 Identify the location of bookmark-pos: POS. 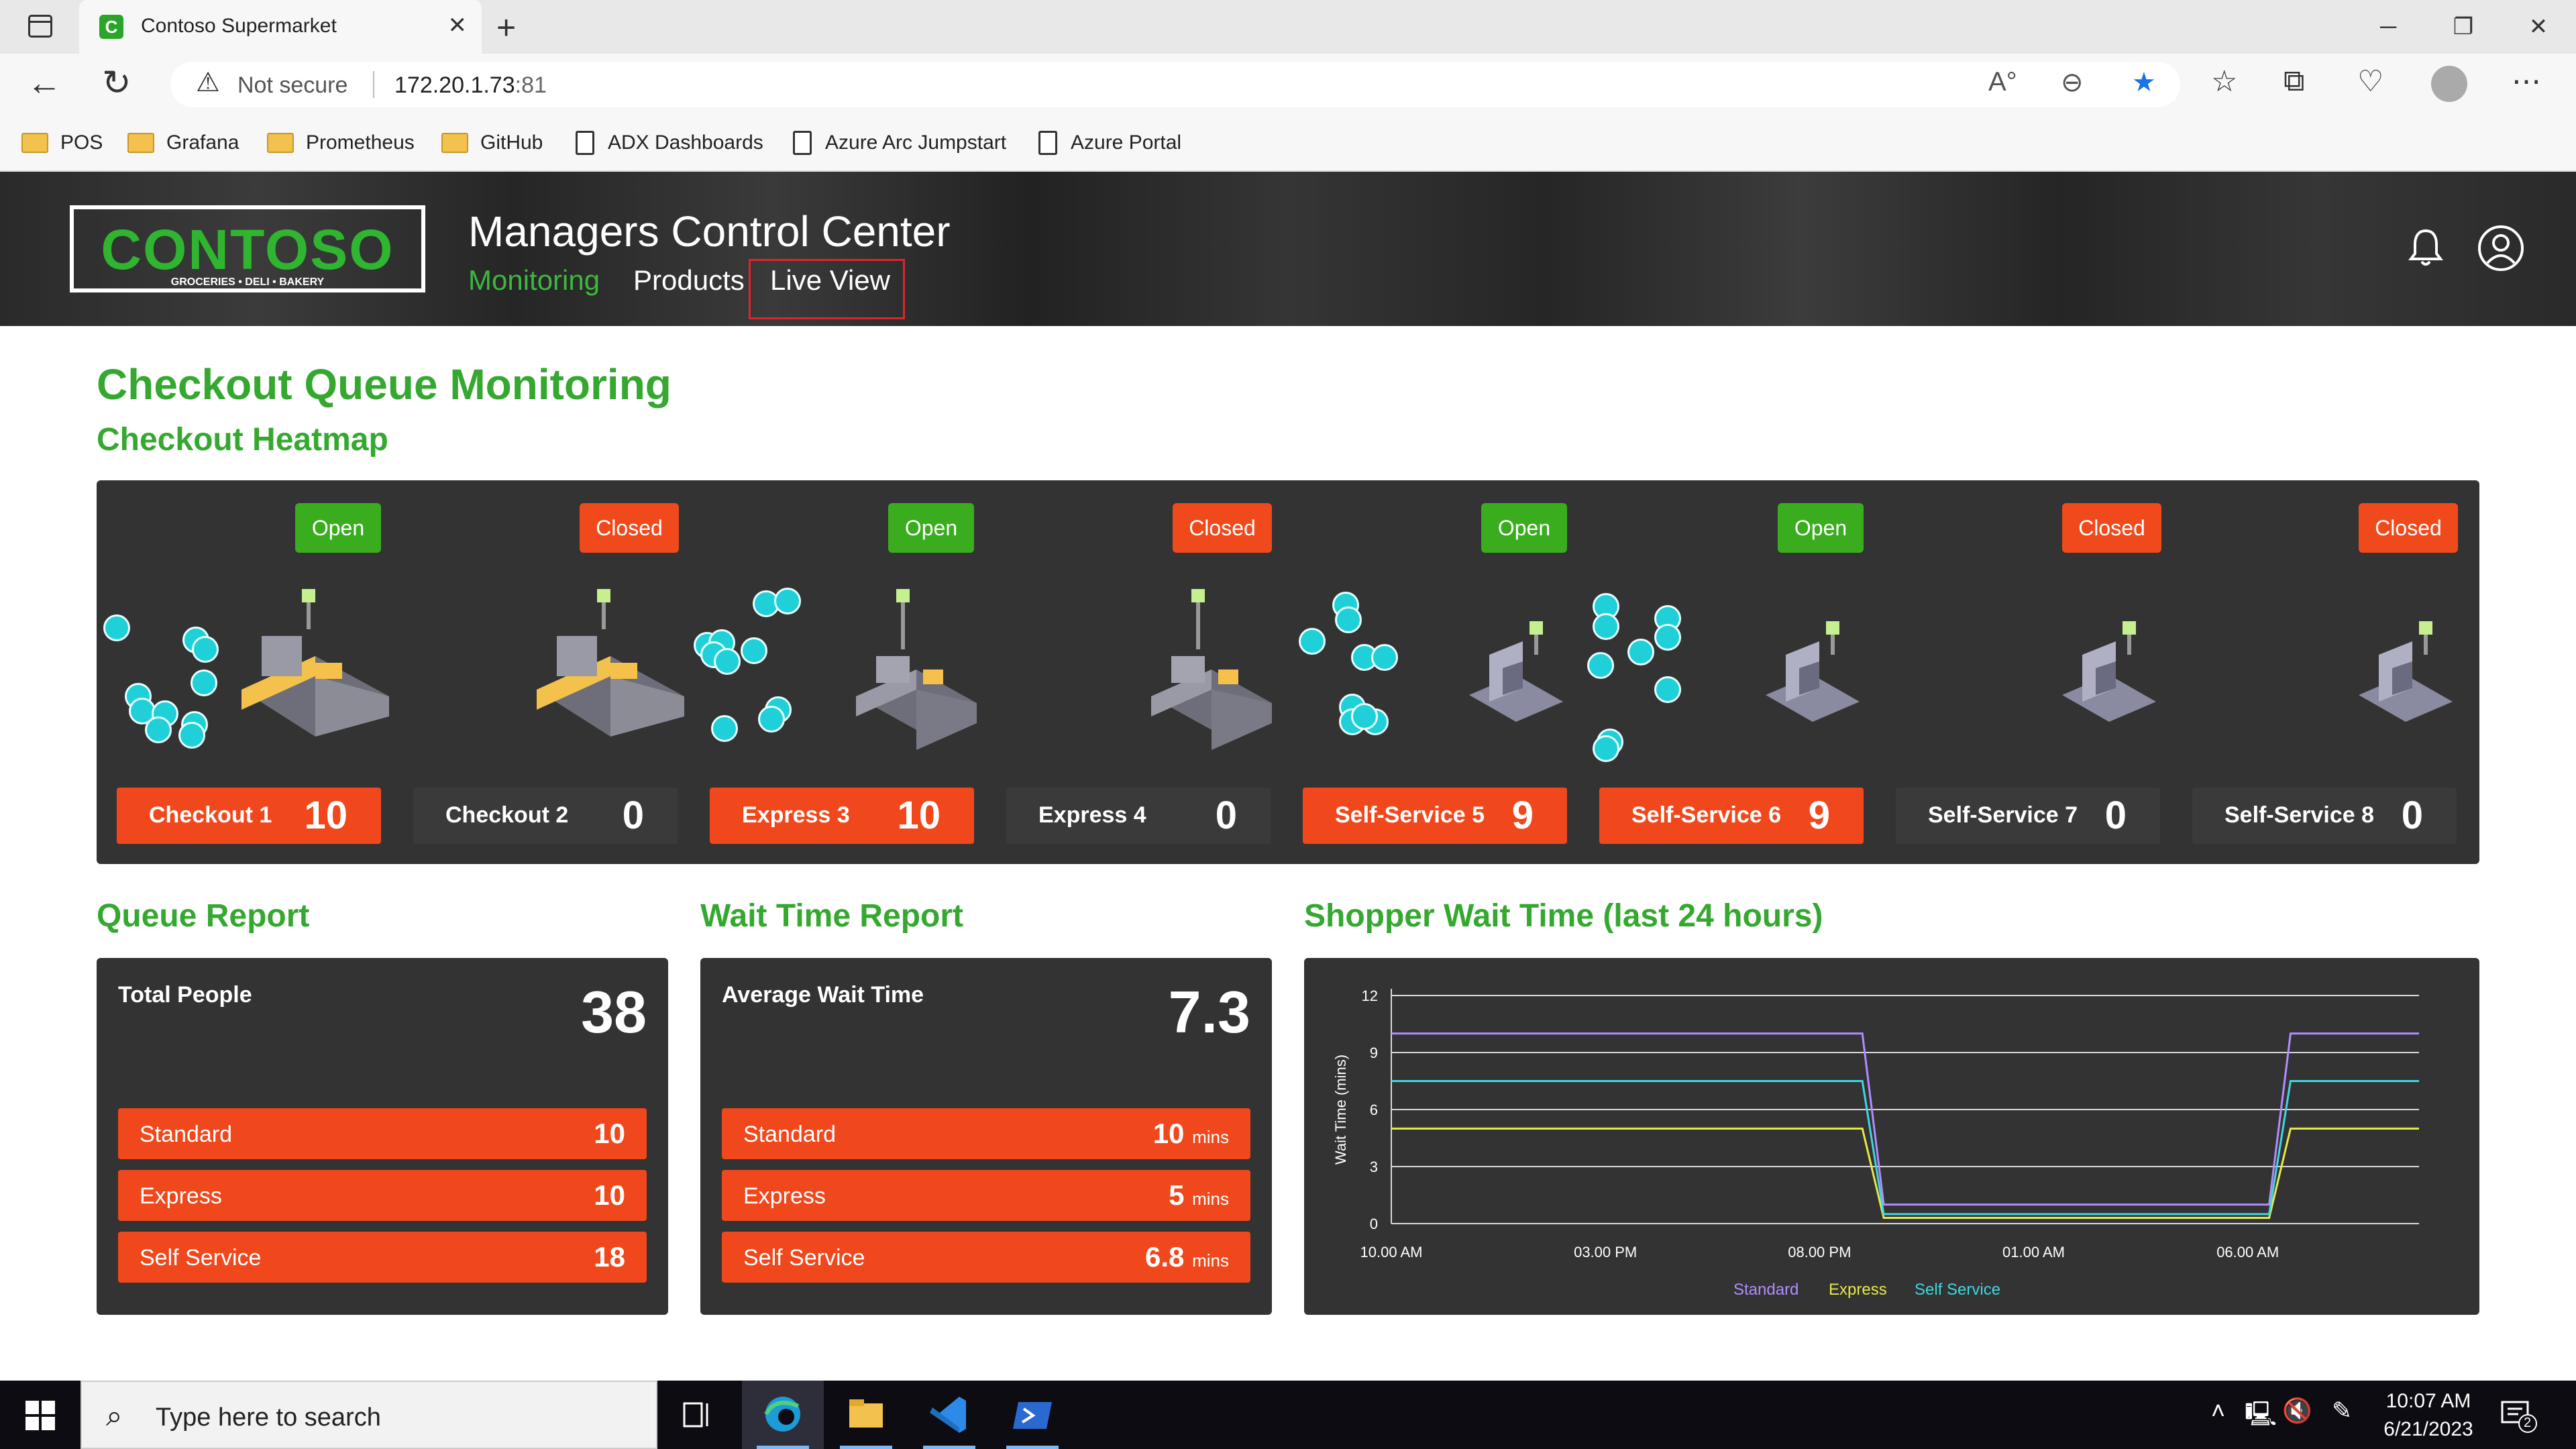
(62, 143).